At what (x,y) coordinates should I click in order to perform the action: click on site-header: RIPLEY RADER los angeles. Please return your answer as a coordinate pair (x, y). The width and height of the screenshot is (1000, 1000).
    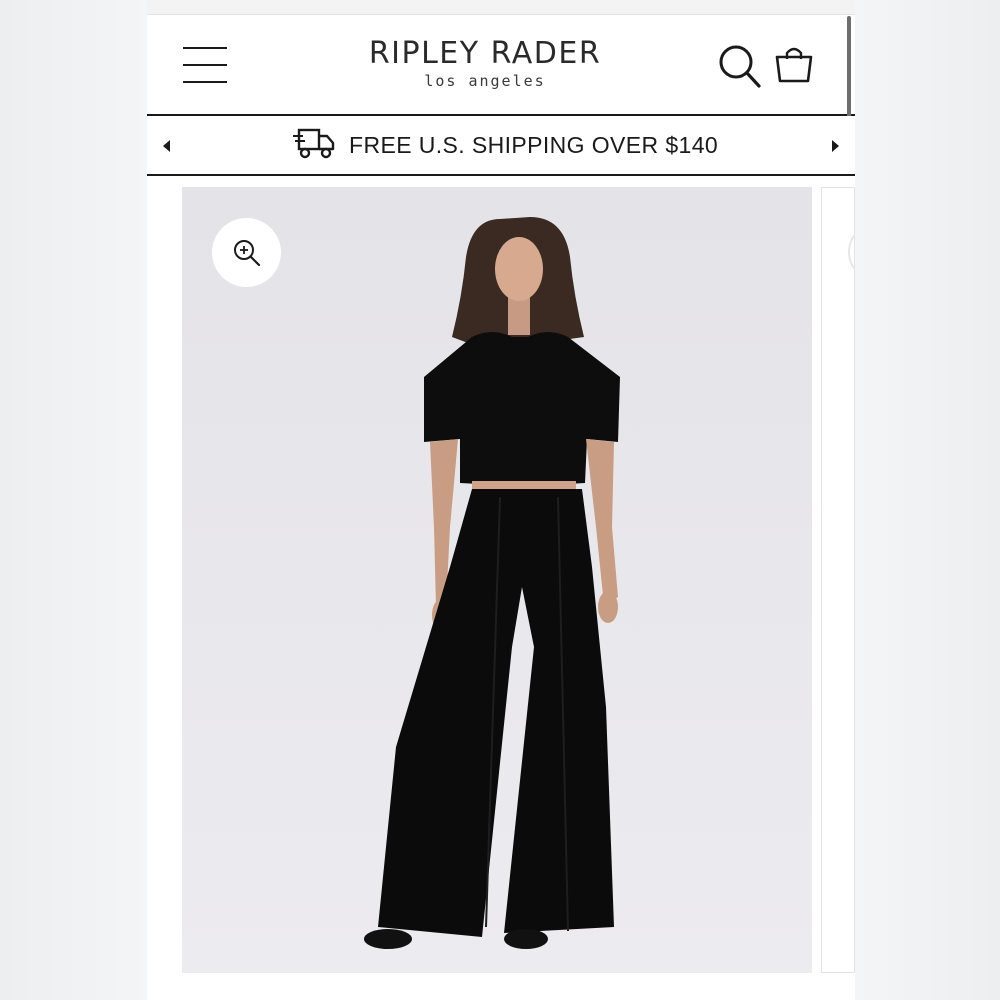
    Looking at the image, I should click on (501, 65).